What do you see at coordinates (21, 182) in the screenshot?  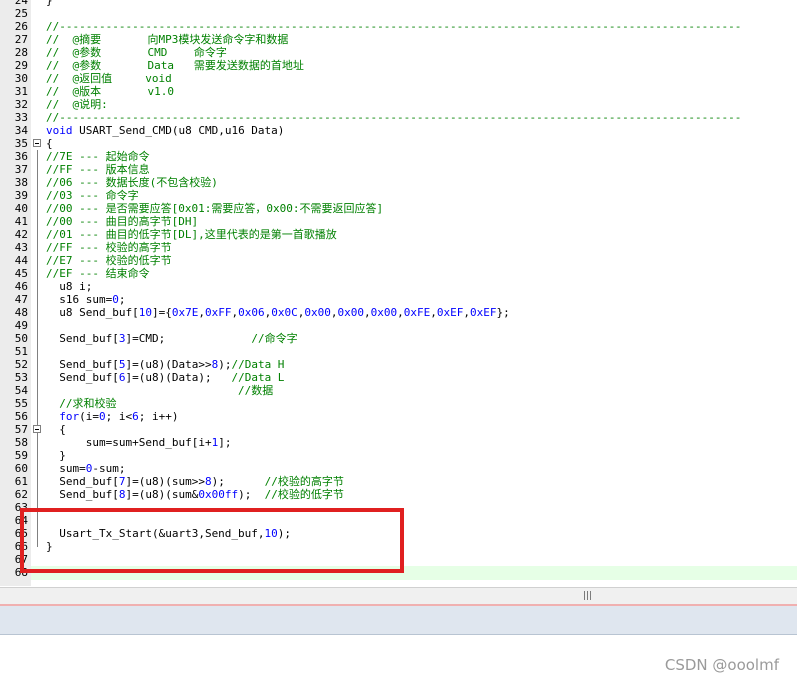 I see `line-number: 38` at bounding box center [21, 182].